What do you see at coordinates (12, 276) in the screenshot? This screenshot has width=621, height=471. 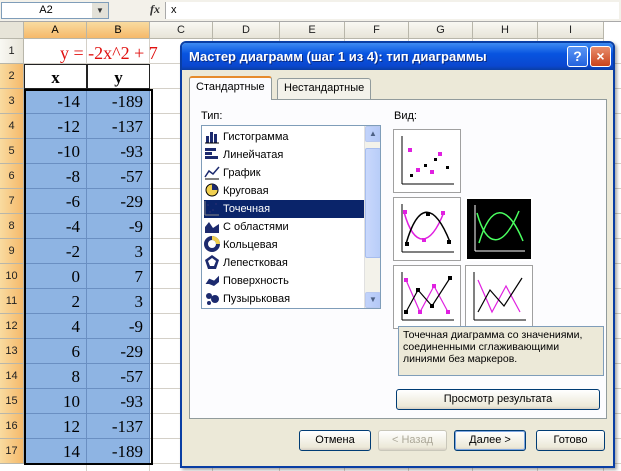 I see `row-header-10: 10` at bounding box center [12, 276].